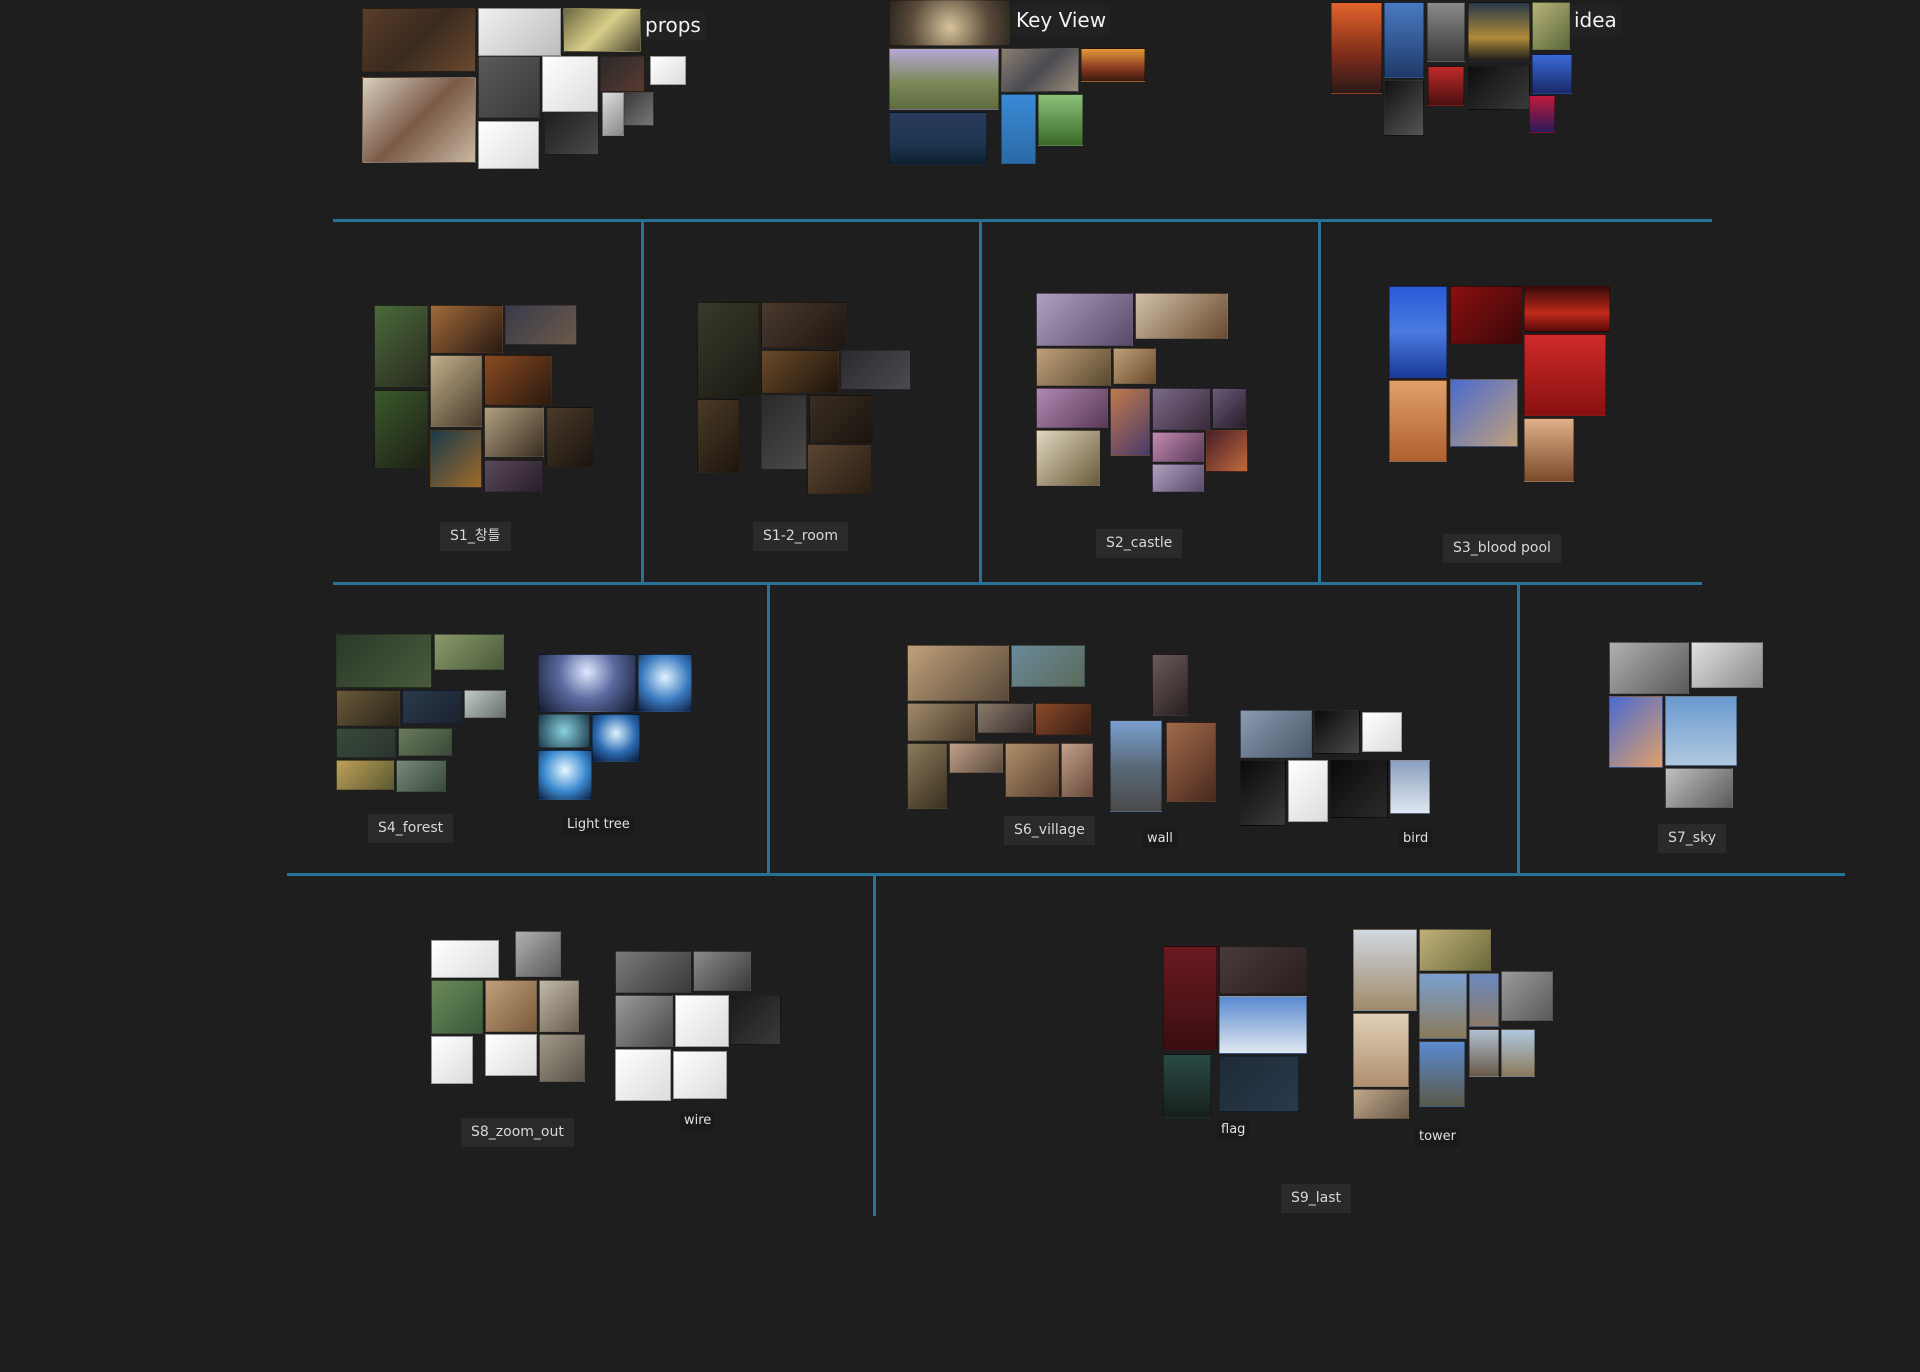 The width and height of the screenshot is (1920, 1372). Describe the element at coordinates (598, 825) in the screenshot. I see `cluster-label-light-tree: Light tree` at that location.